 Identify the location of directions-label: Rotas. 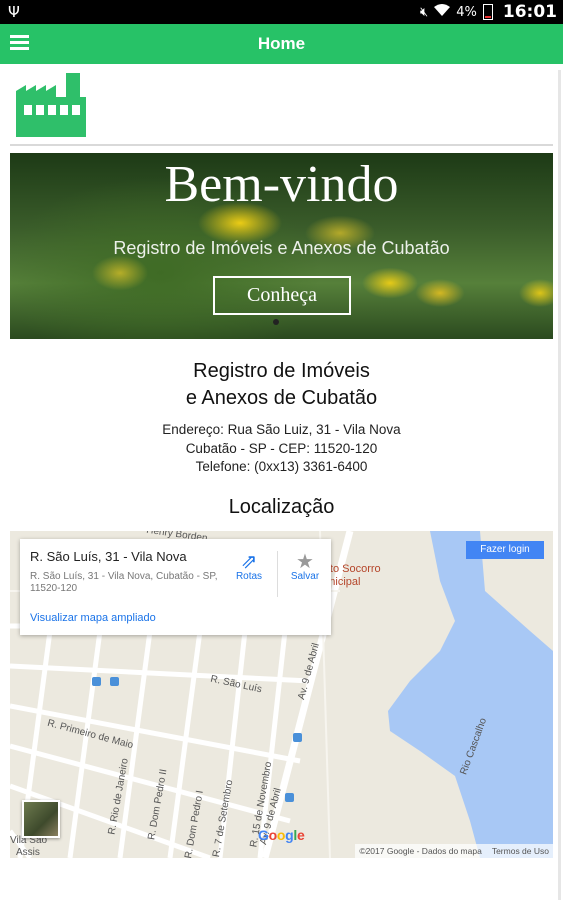
(249, 576).